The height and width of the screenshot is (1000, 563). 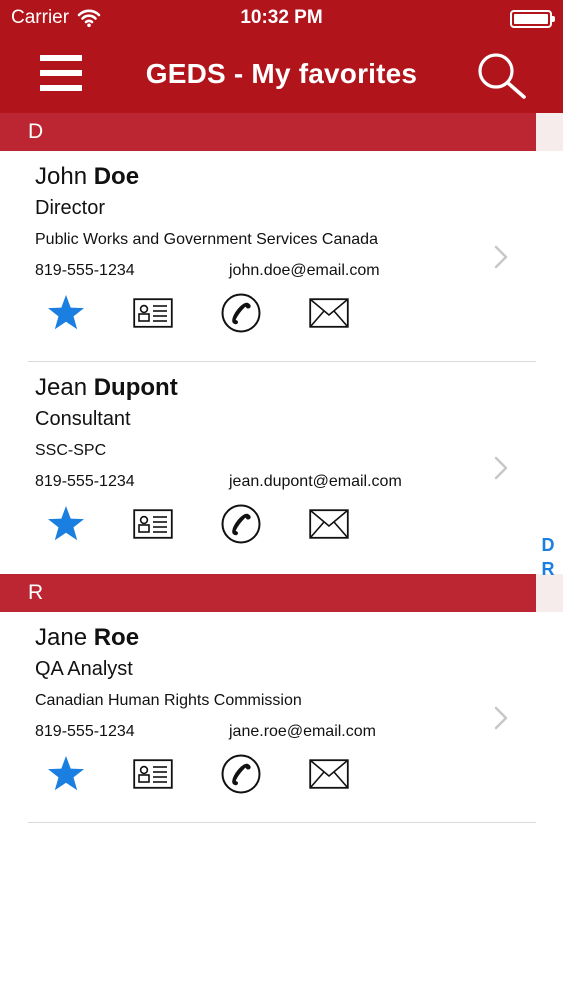 What do you see at coordinates (532, 19) in the screenshot?
I see `battery-icon` at bounding box center [532, 19].